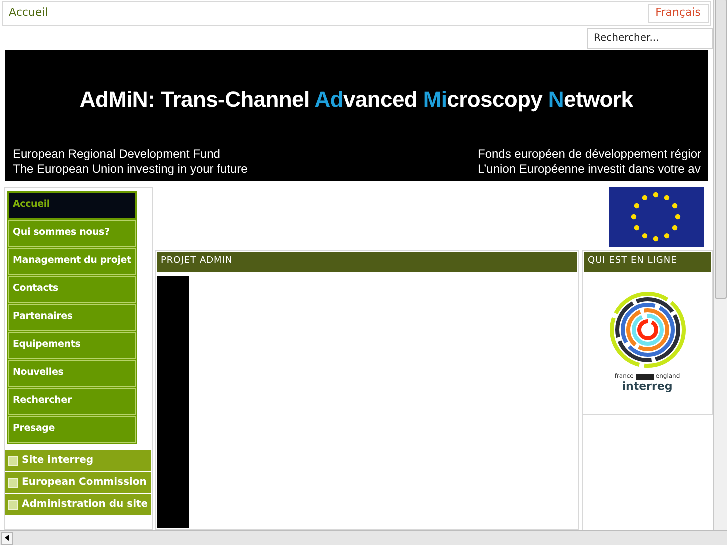  I want to click on banner-title: AdMiN: Trans-Channel Advanced Microscopy Network, so click(356, 100).